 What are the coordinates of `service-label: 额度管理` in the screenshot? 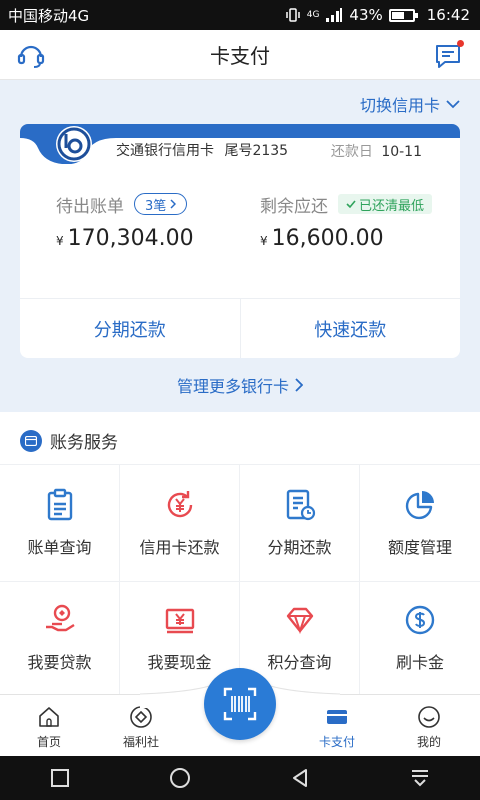 It's located at (419, 547).